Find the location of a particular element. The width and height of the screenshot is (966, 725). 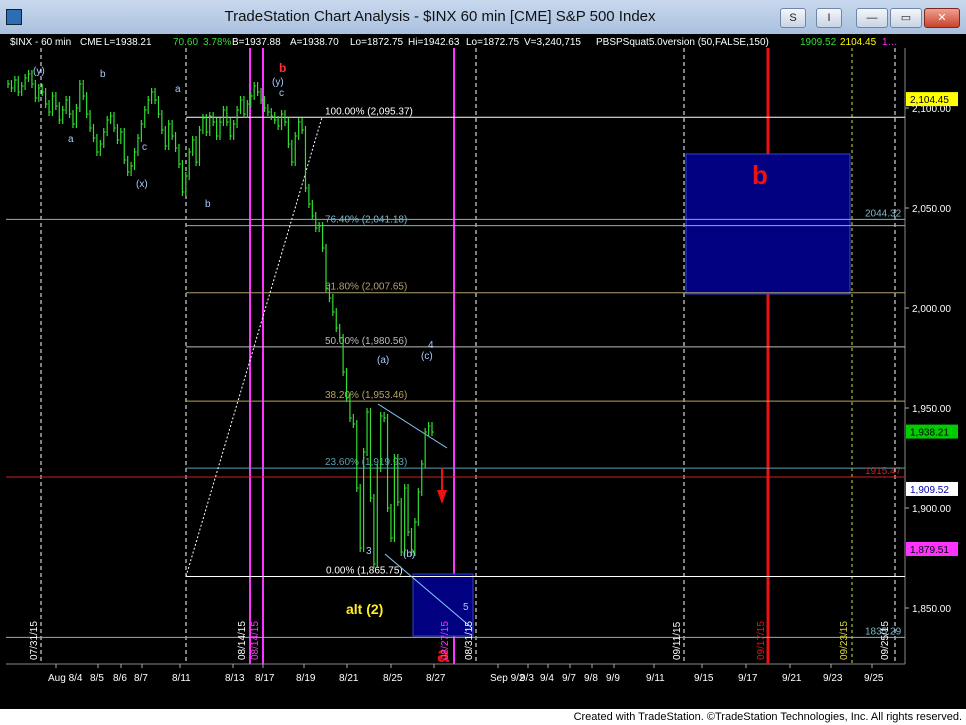

header-last: L=1938.21 is located at coordinates (128, 42).